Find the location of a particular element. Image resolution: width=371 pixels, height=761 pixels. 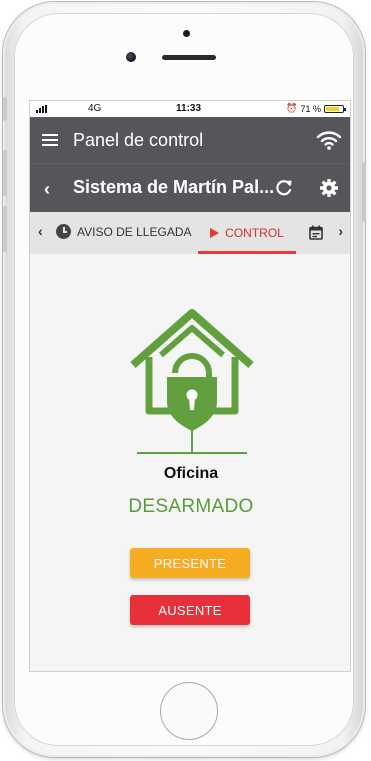

tabs-scroll-left-icon: ‹ is located at coordinates (40, 231).